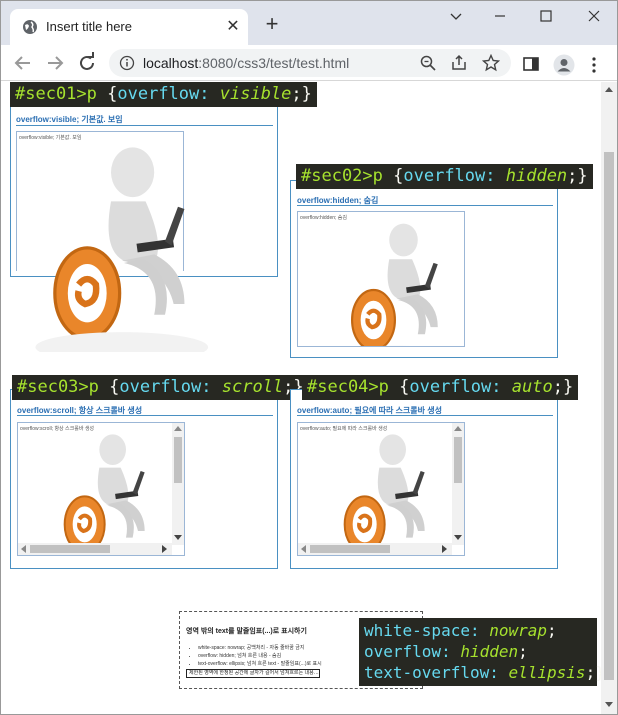 This screenshot has width=618, height=715. What do you see at coordinates (456, 16) in the screenshot?
I see `chevron-down-icon` at bounding box center [456, 16].